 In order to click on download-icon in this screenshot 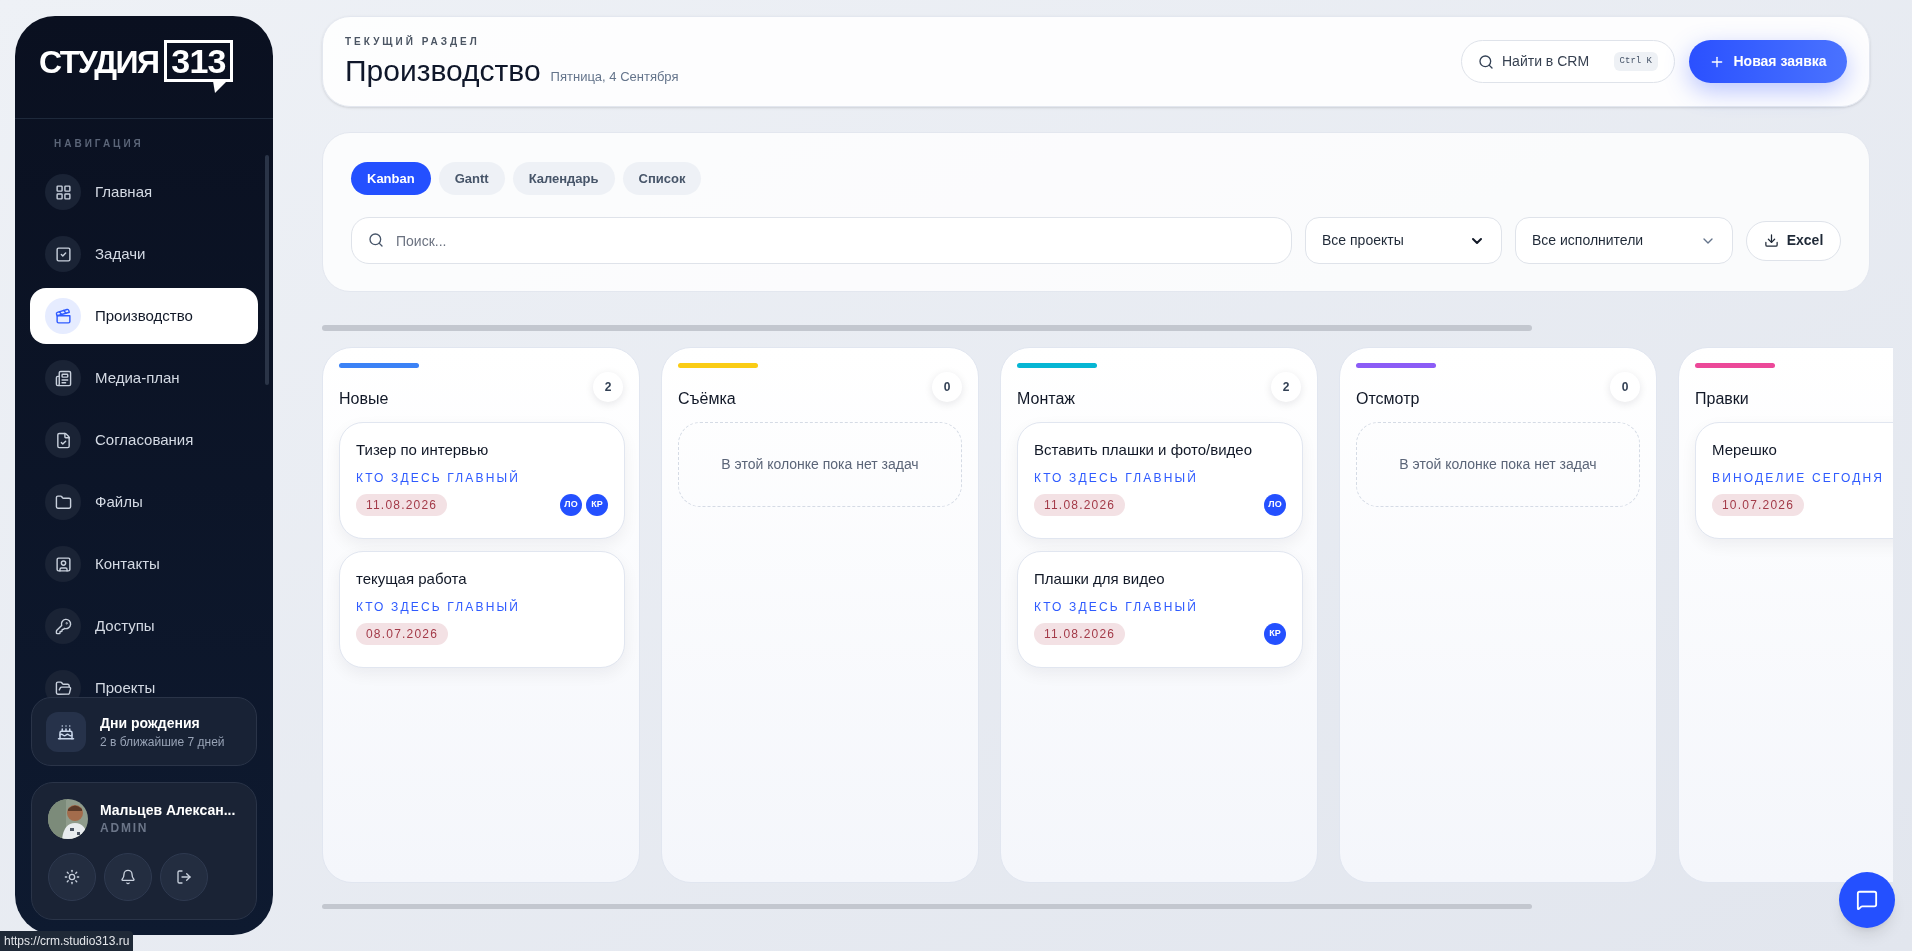, I will do `click(1771, 240)`.